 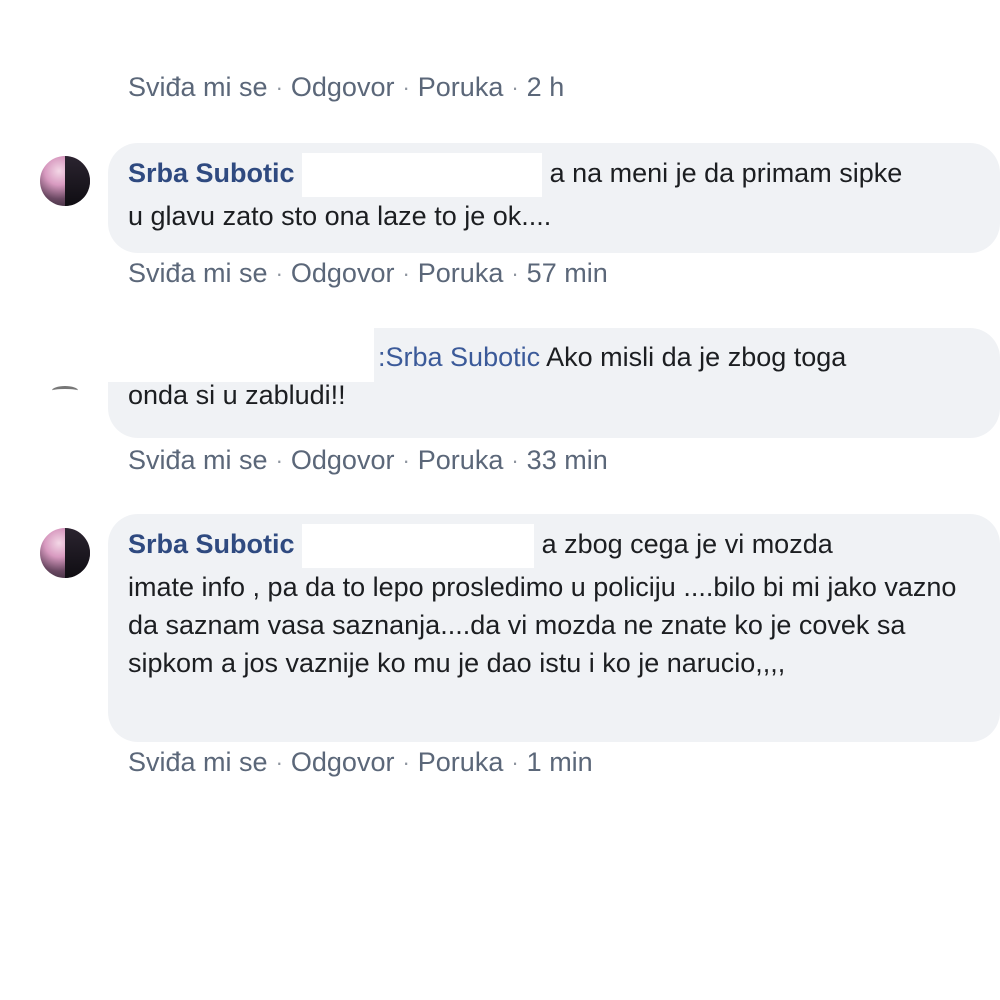 What do you see at coordinates (696, 357) in the screenshot?
I see `comment-text: Ako misli da je zbog toga` at bounding box center [696, 357].